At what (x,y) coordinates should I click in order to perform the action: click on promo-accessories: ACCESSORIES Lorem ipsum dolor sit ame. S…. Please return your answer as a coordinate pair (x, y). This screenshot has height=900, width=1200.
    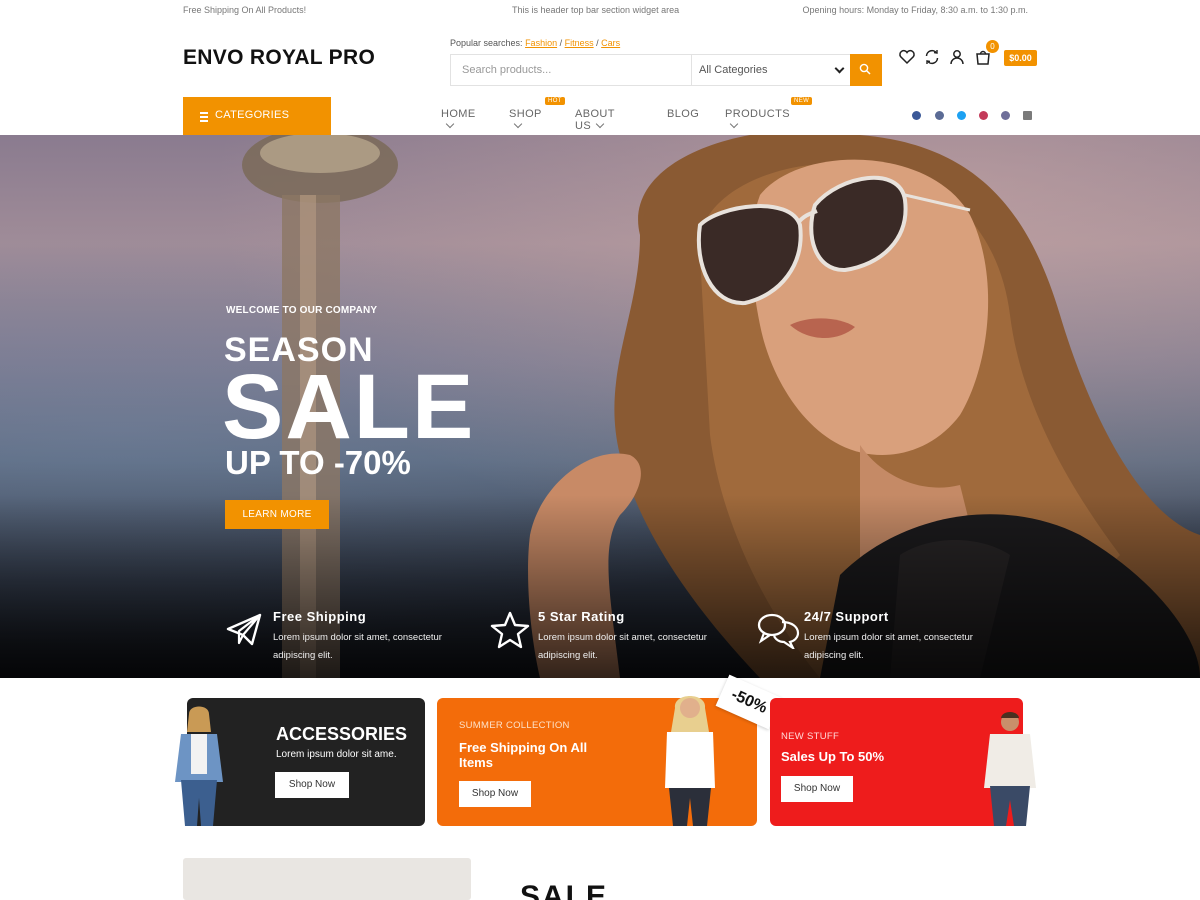
    Looking at the image, I should click on (300, 762).